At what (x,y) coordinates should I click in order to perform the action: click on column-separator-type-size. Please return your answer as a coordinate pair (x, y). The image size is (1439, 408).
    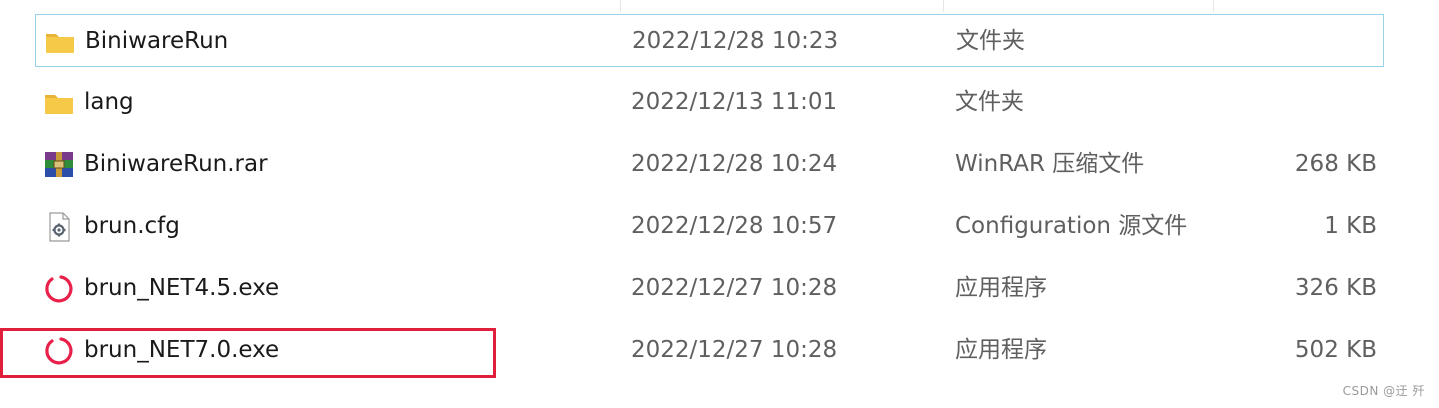
    Looking at the image, I should click on (1213, 6).